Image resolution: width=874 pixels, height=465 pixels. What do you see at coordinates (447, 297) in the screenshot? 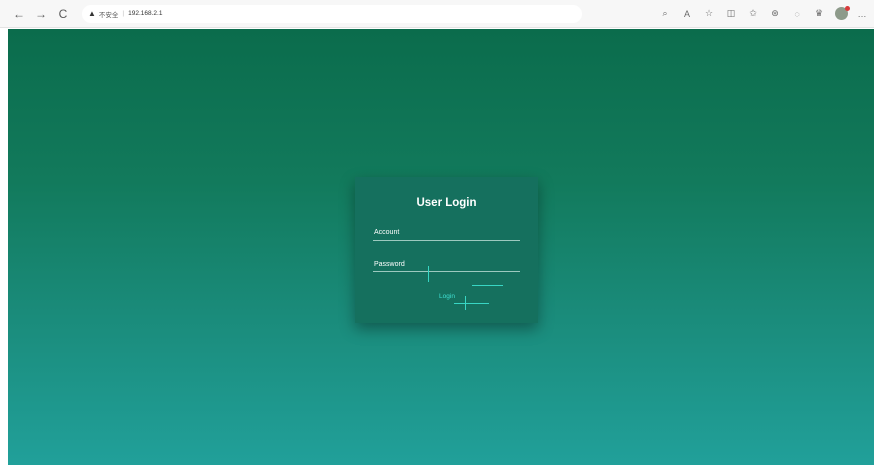
I see `login-button: Login` at bounding box center [447, 297].